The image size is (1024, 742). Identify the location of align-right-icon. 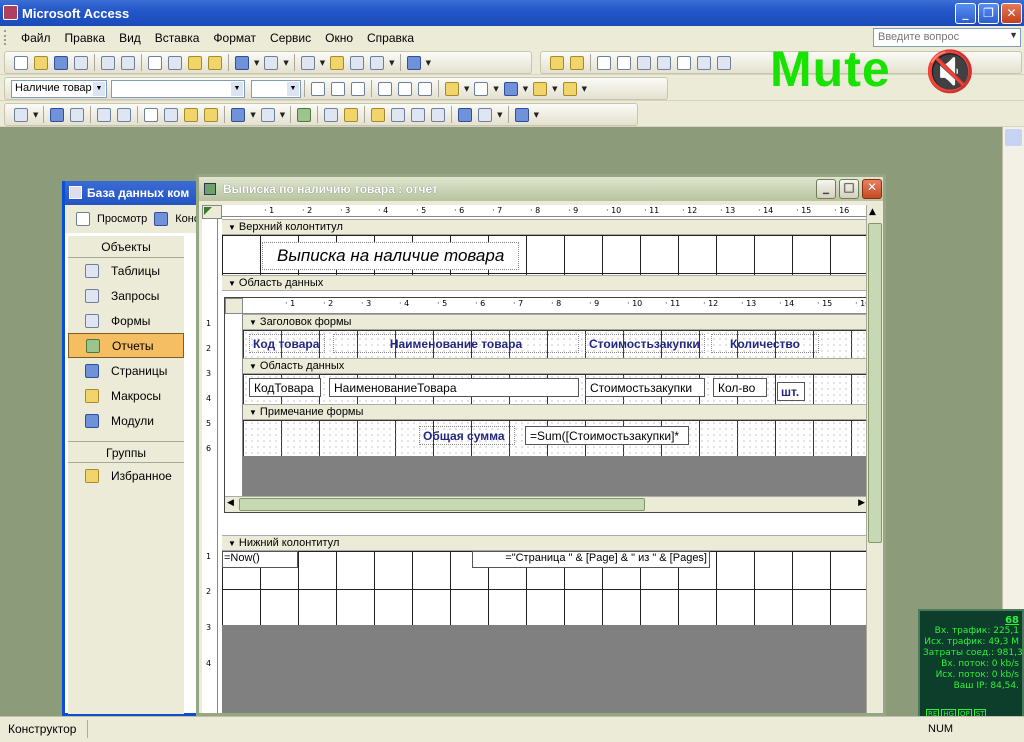
(425, 88).